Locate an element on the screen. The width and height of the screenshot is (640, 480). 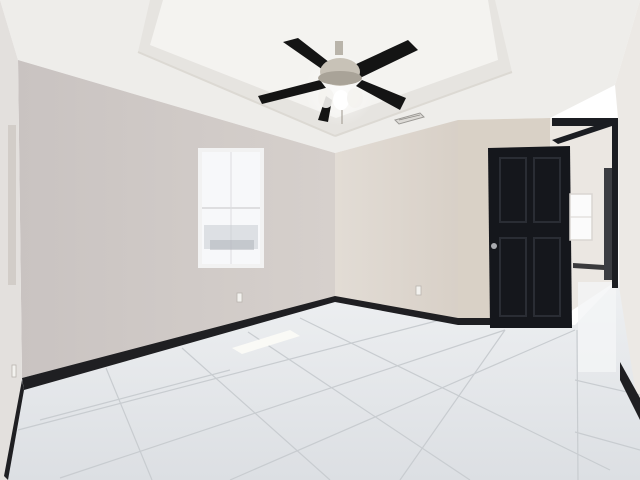
floor-reflection-hall is located at coordinates (597, 327).